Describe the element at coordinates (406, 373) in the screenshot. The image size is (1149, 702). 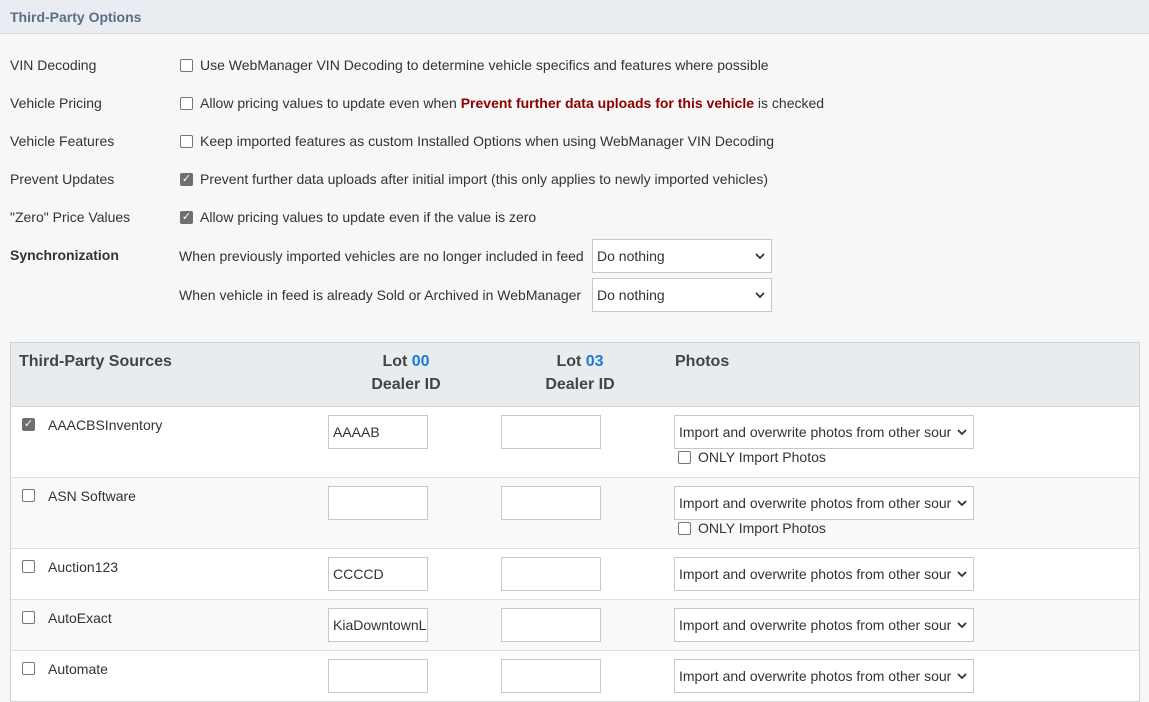
I see `col-header-lot-00: Lot 00 Dealer ID` at that location.